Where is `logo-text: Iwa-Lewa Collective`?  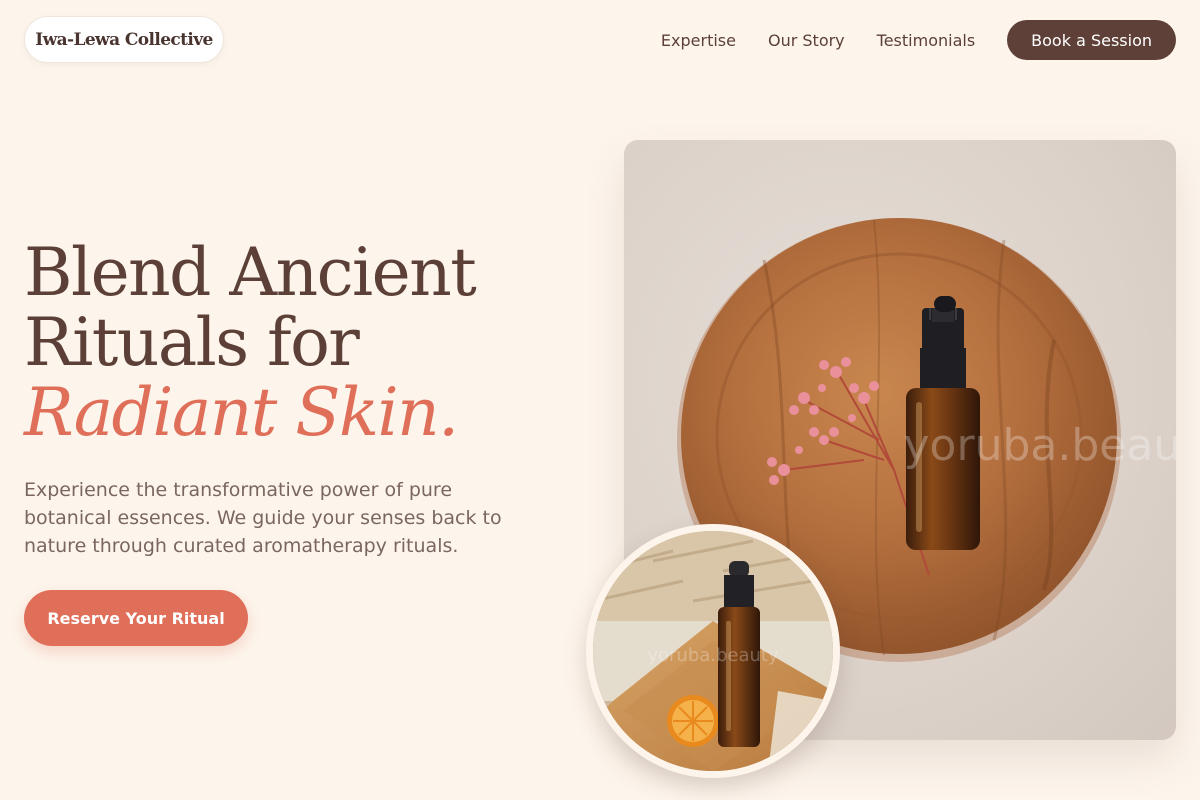 logo-text: Iwa-Lewa Collective is located at coordinates (124, 39).